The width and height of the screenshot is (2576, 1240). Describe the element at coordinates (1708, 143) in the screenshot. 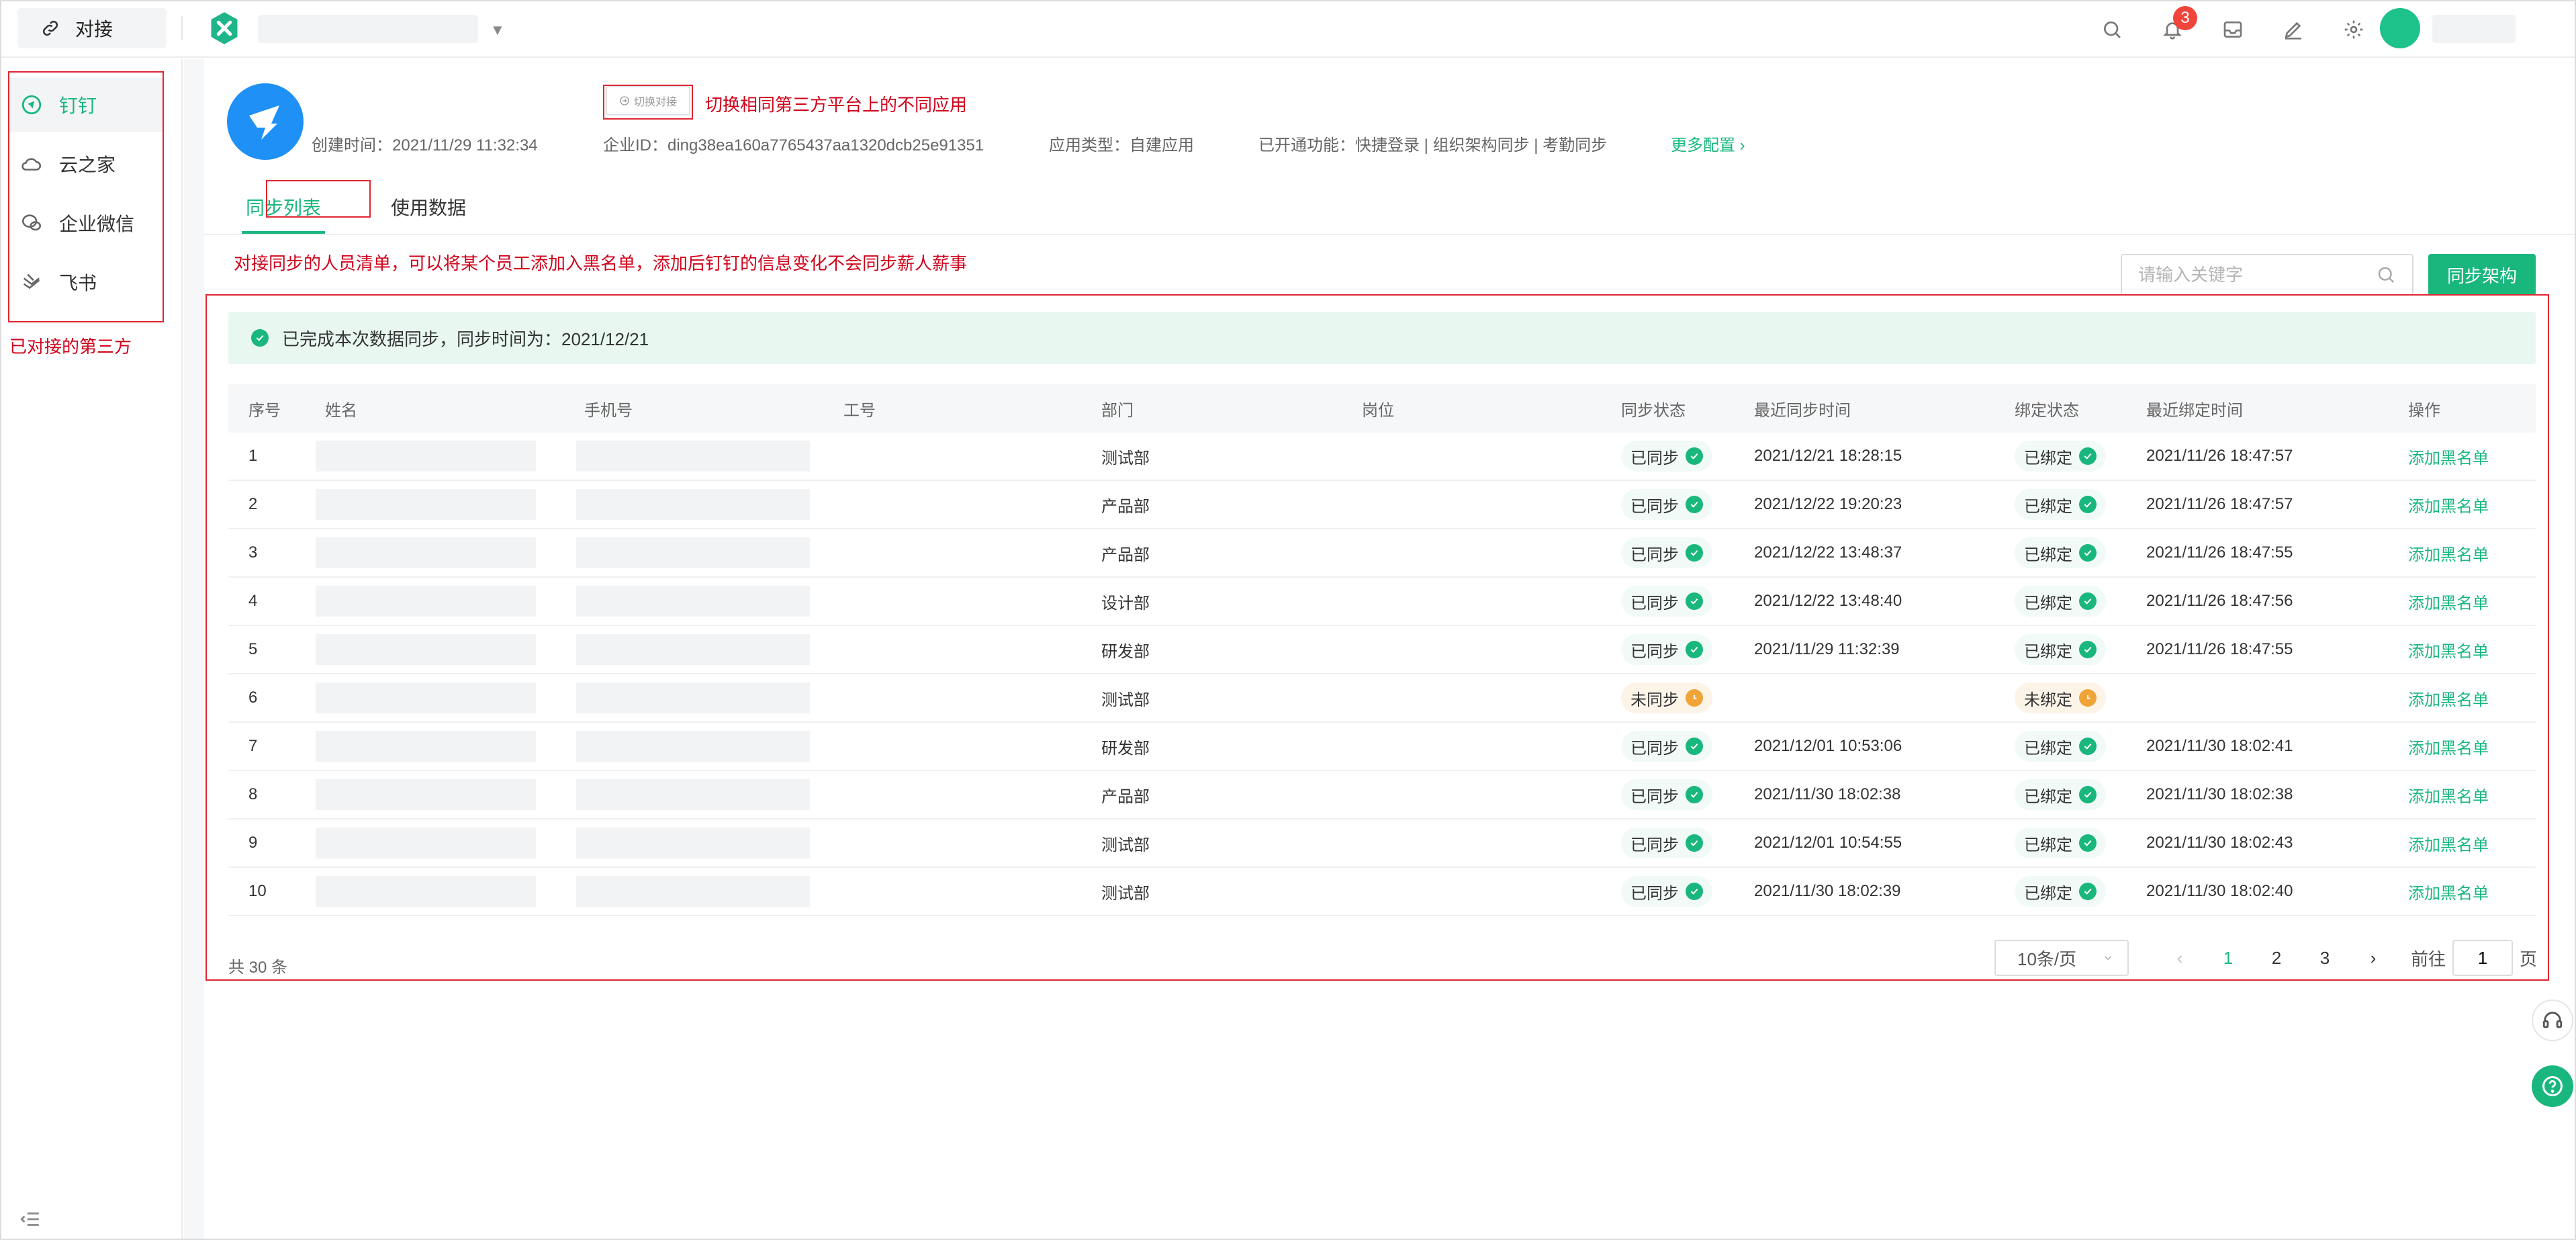

I see `more-config-link: 更多配置 ›` at that location.